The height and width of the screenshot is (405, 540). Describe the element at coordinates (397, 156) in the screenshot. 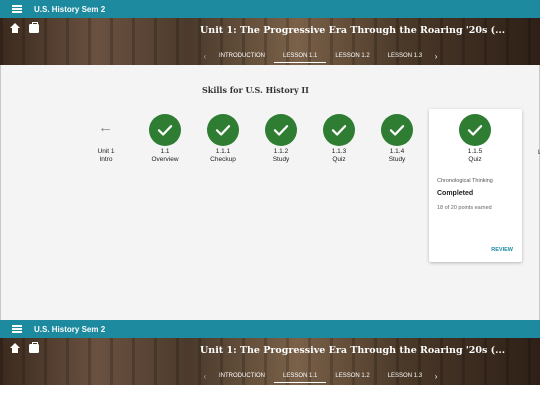

I see `skill-1-1-4: 1.1.4 Study` at that location.